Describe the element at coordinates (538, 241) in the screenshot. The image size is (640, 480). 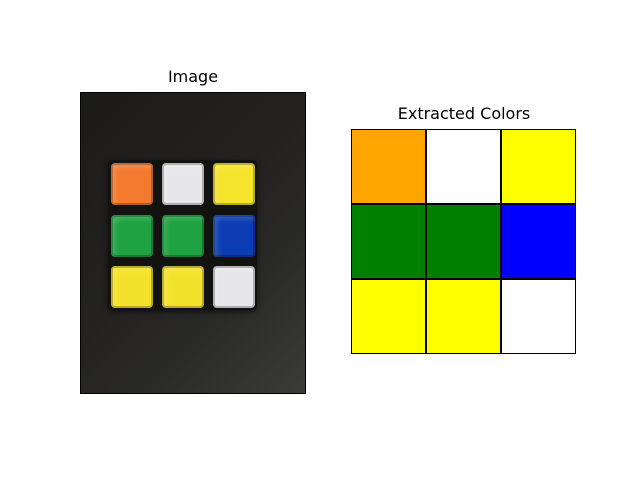
I see `extracted-cell-blue` at that location.